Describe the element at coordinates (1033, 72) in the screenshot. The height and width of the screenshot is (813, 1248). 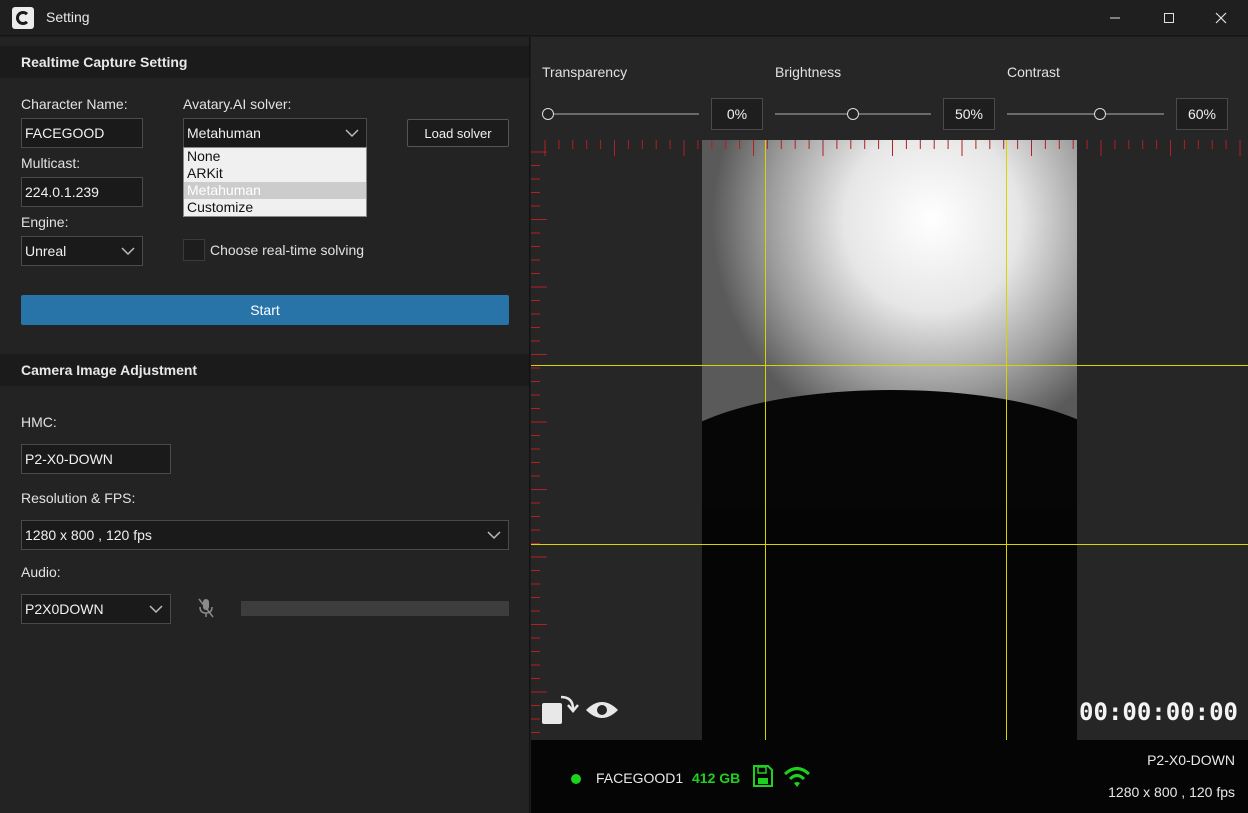
I see `contrast-label: Contrast` at that location.